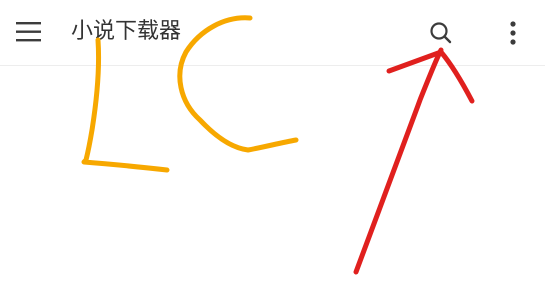 Image resolution: width=545 pixels, height=289 pixels. What do you see at coordinates (126, 31) in the screenshot?
I see `app-title: 小说下载器` at bounding box center [126, 31].